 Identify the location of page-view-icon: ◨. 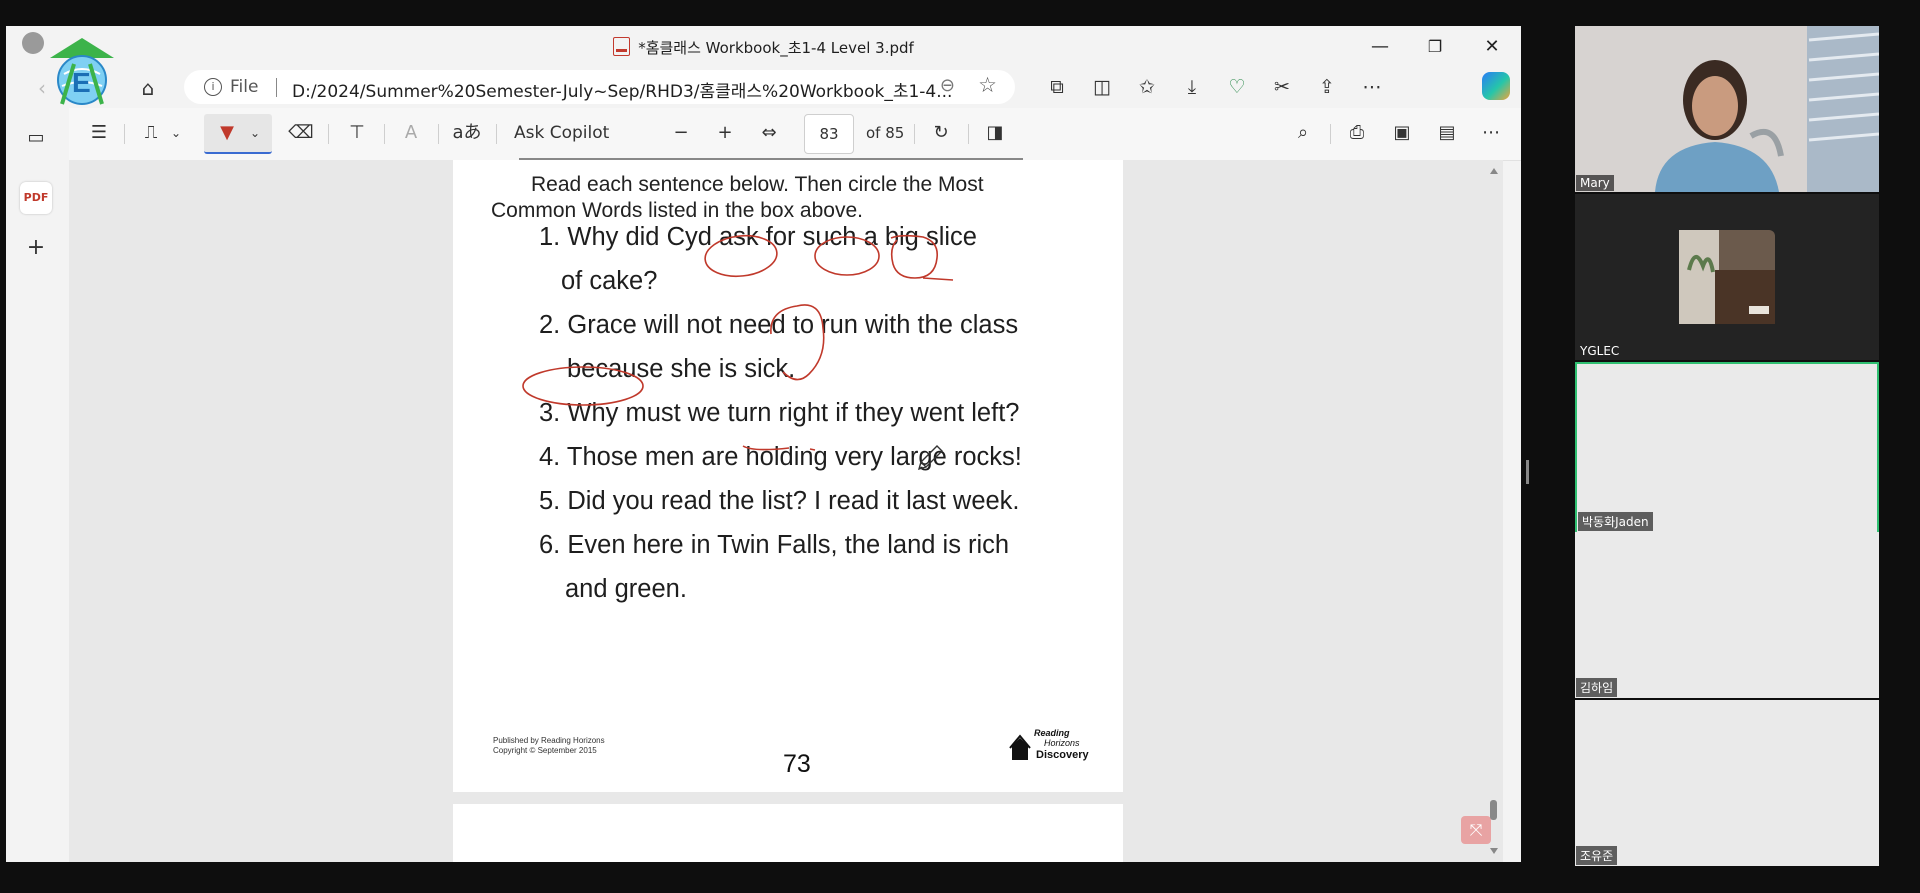
(995, 133).